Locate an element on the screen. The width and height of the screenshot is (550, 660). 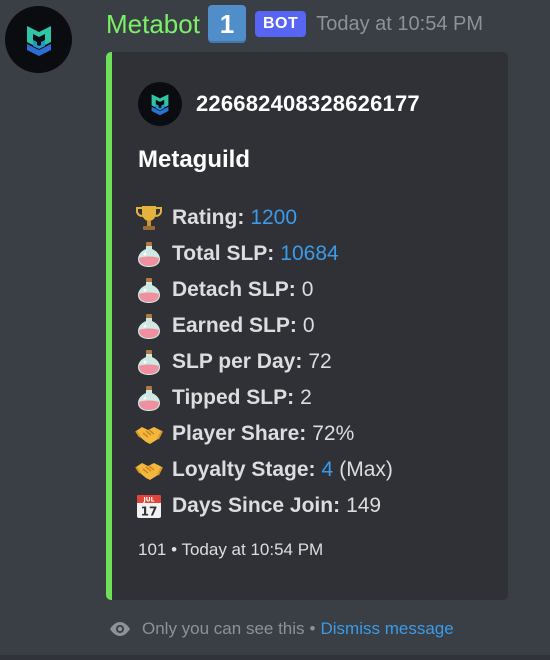
field-label: Player Share: is located at coordinates (239, 433).